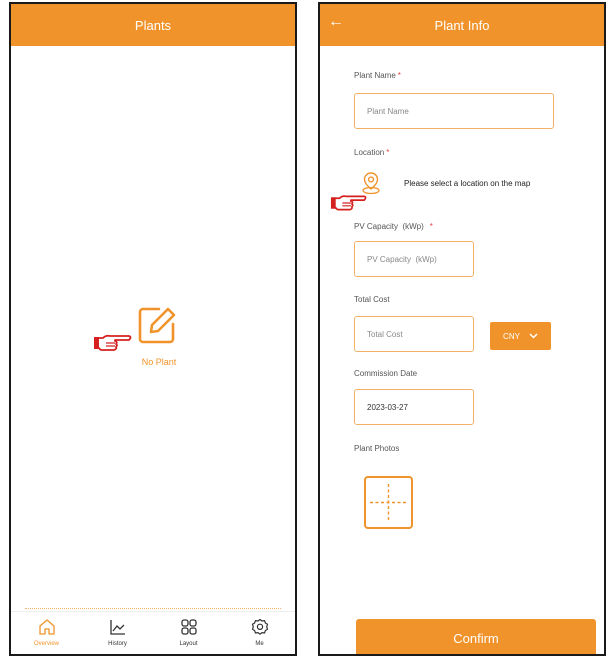 Image resolution: width=613 pixels, height=660 pixels. I want to click on nav-history: History, so click(117, 633).